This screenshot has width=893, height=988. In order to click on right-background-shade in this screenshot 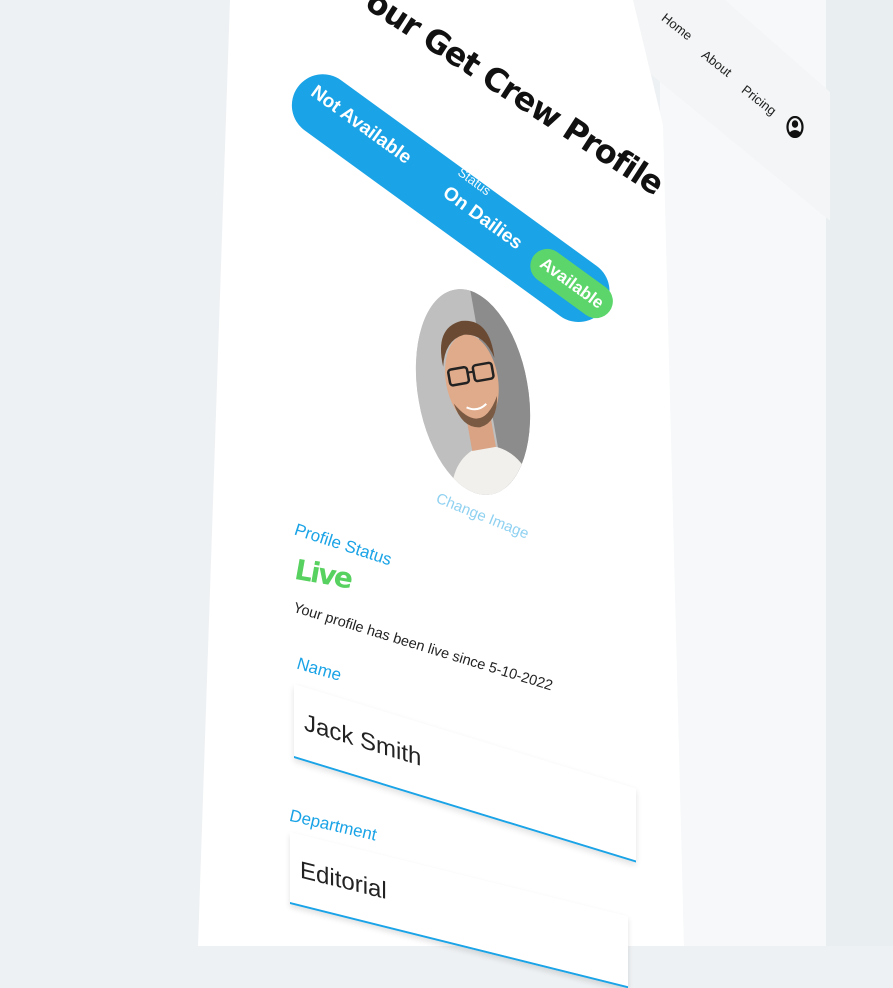, I will do `click(859, 473)`.